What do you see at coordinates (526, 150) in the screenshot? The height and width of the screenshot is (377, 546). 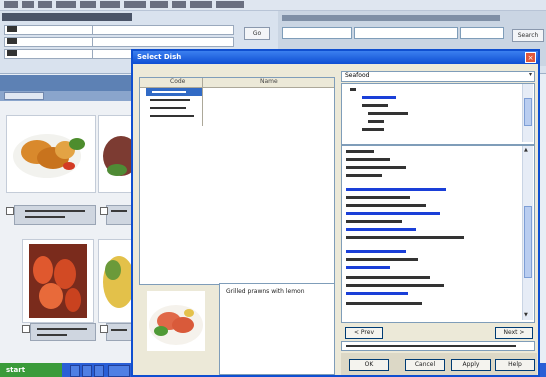 I see `scroll-up-icon: ▲` at bounding box center [526, 150].